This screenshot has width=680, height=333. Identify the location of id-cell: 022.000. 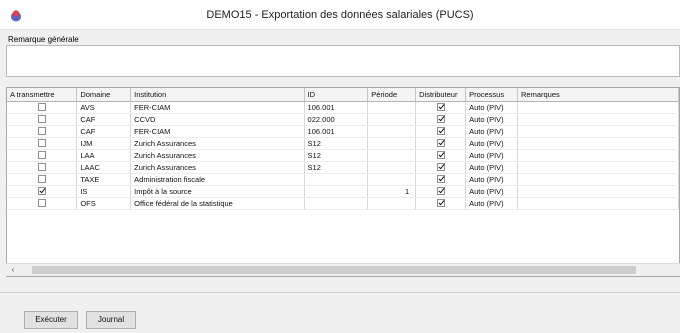
(336, 119).